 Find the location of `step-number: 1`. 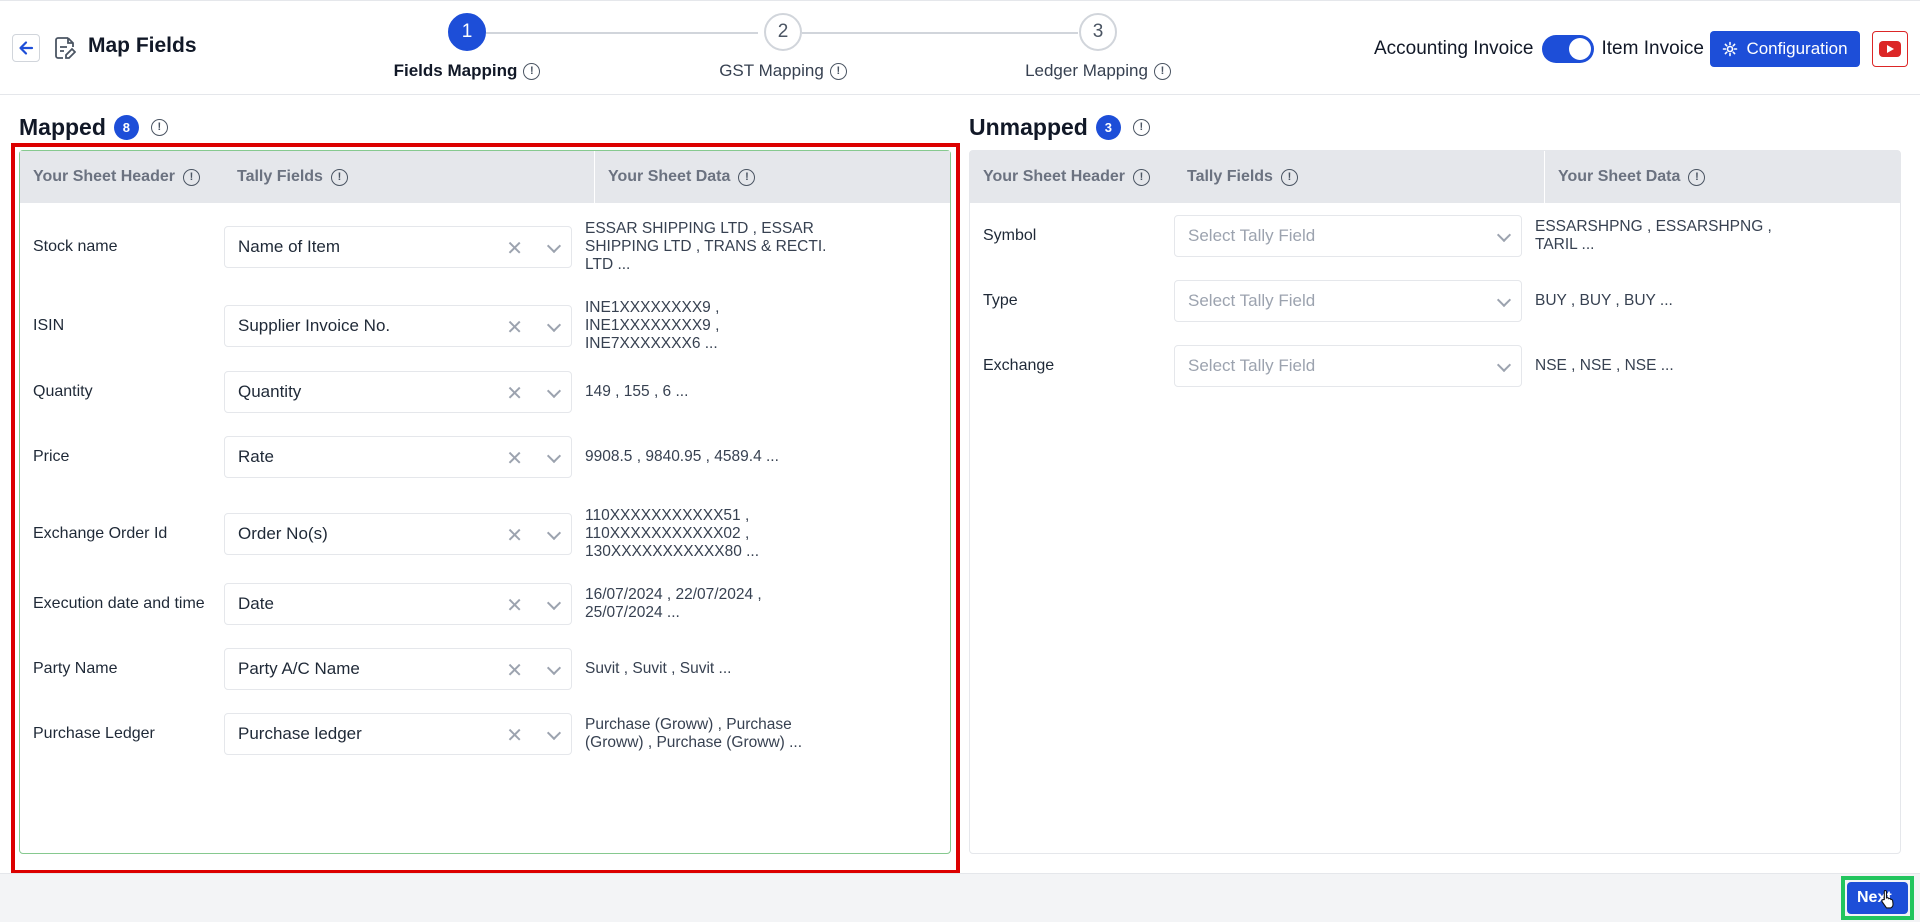

step-number: 1 is located at coordinates (467, 32).